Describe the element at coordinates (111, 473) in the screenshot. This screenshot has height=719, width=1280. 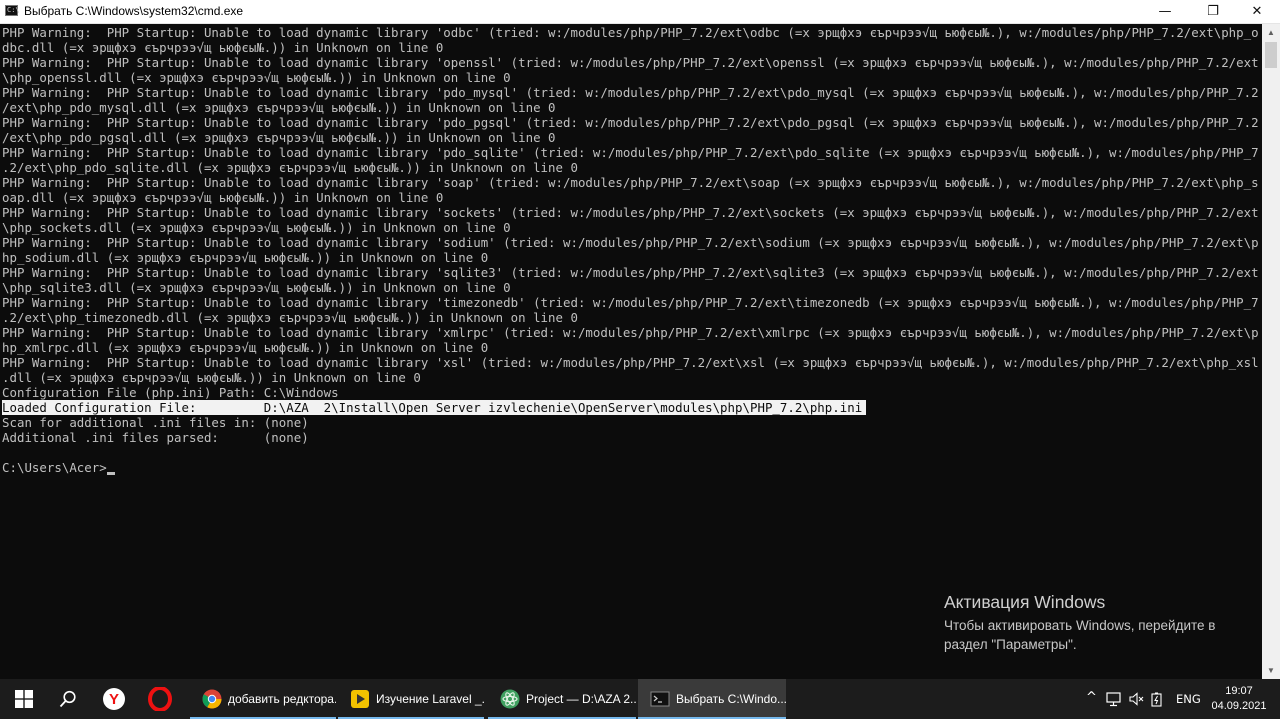
I see `text-cursor` at that location.